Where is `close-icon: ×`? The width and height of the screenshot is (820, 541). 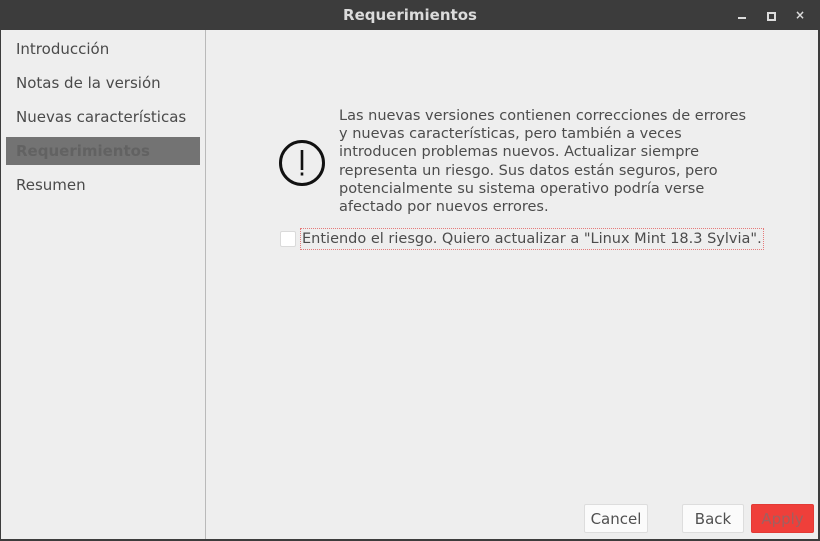
close-icon: × is located at coordinates (800, 15).